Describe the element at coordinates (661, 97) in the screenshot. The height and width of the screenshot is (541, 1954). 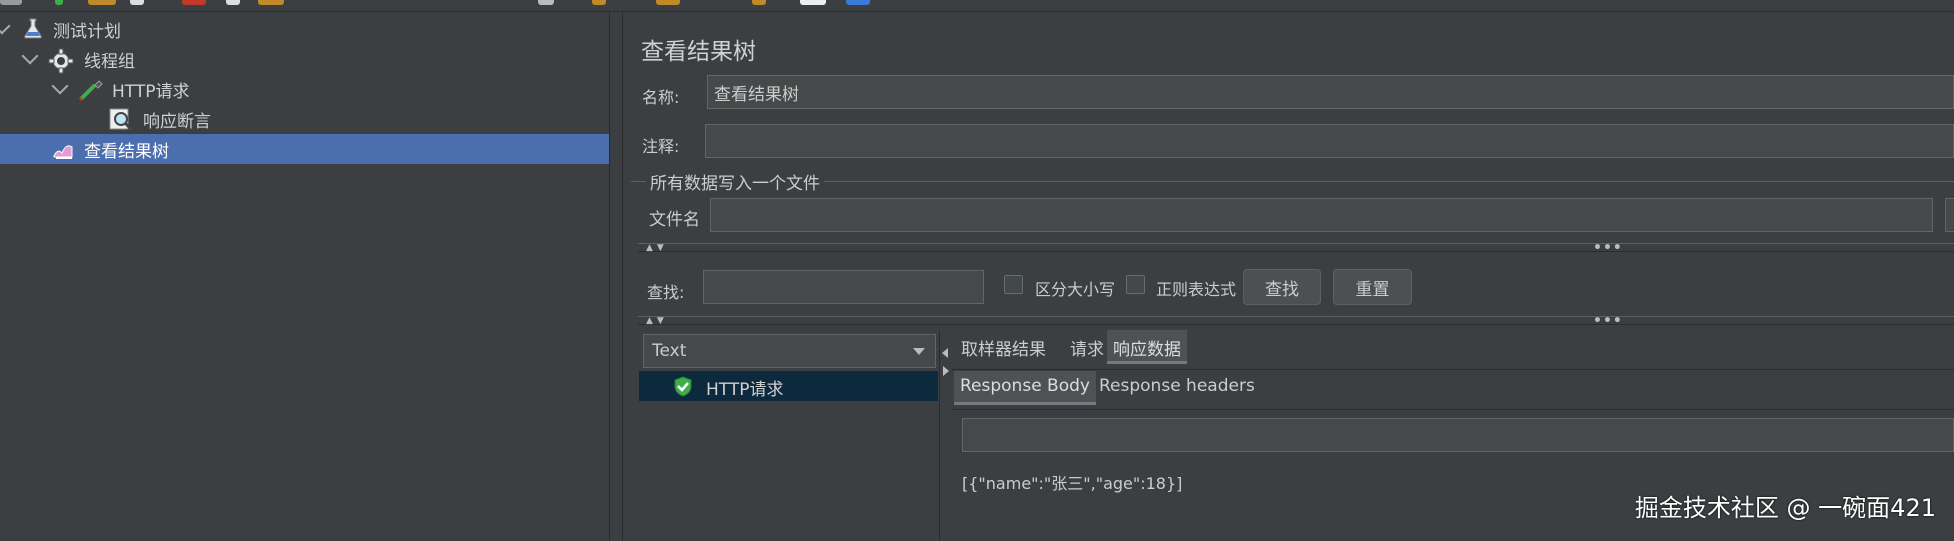
I see `name-label: 名称:` at that location.